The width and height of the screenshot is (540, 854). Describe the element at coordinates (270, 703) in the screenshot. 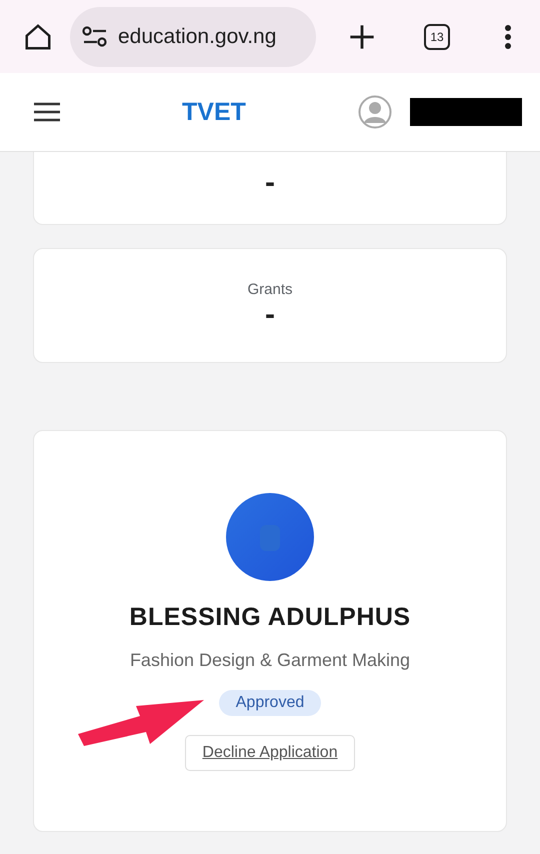

I see `status-badge: Approved` at that location.